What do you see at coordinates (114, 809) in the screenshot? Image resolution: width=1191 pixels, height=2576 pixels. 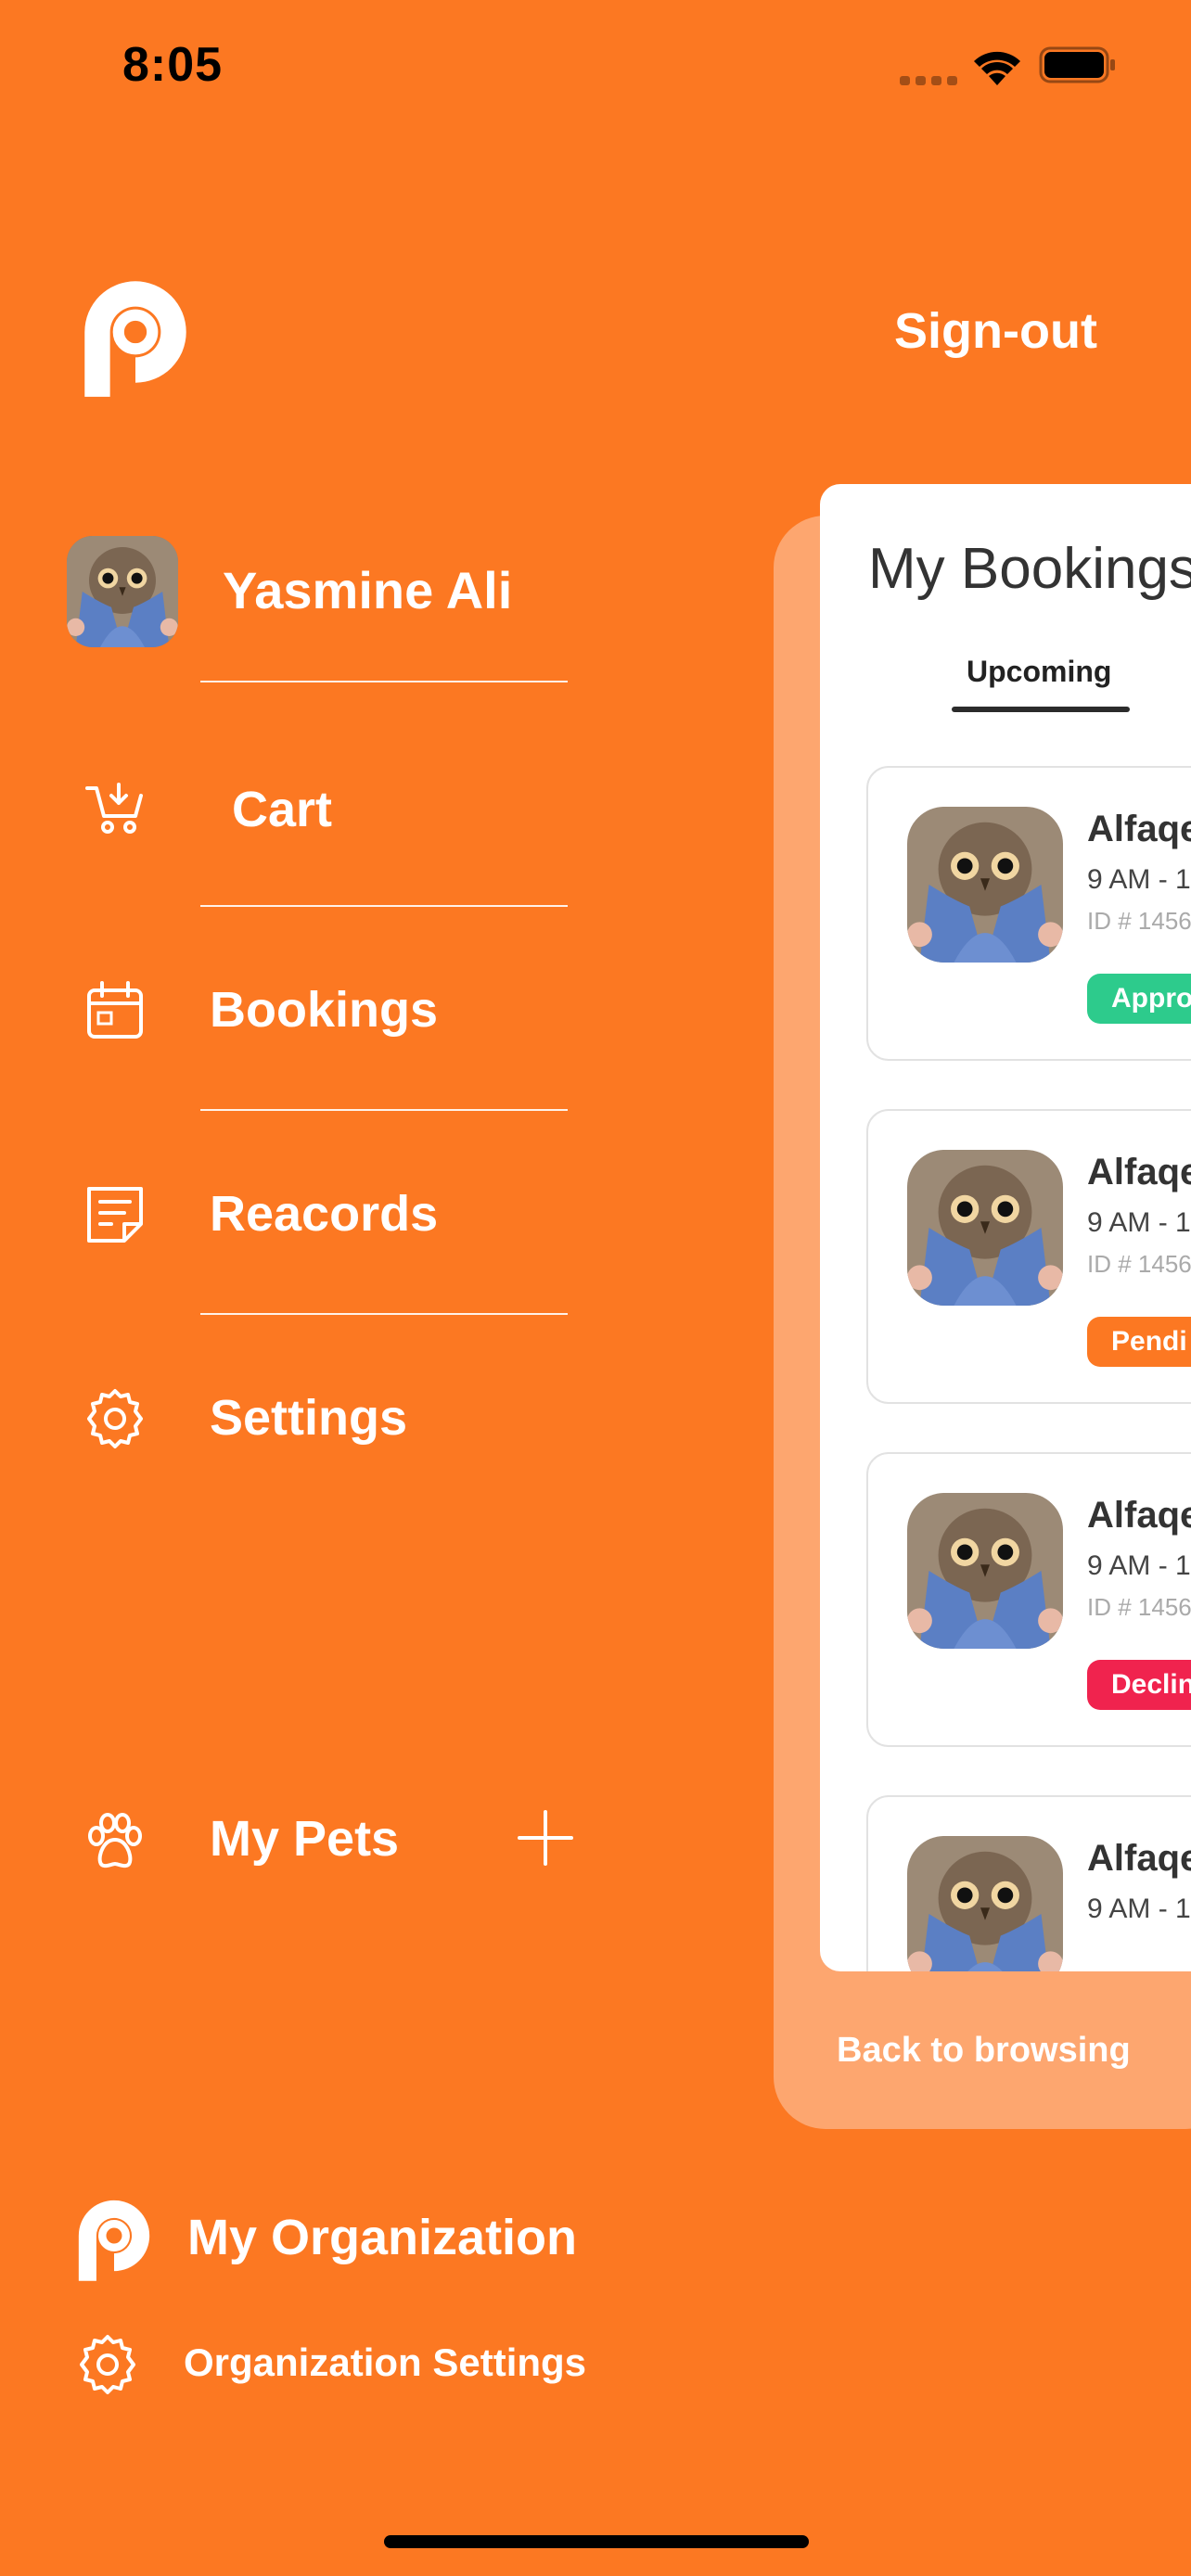 I see `cart-icon` at bounding box center [114, 809].